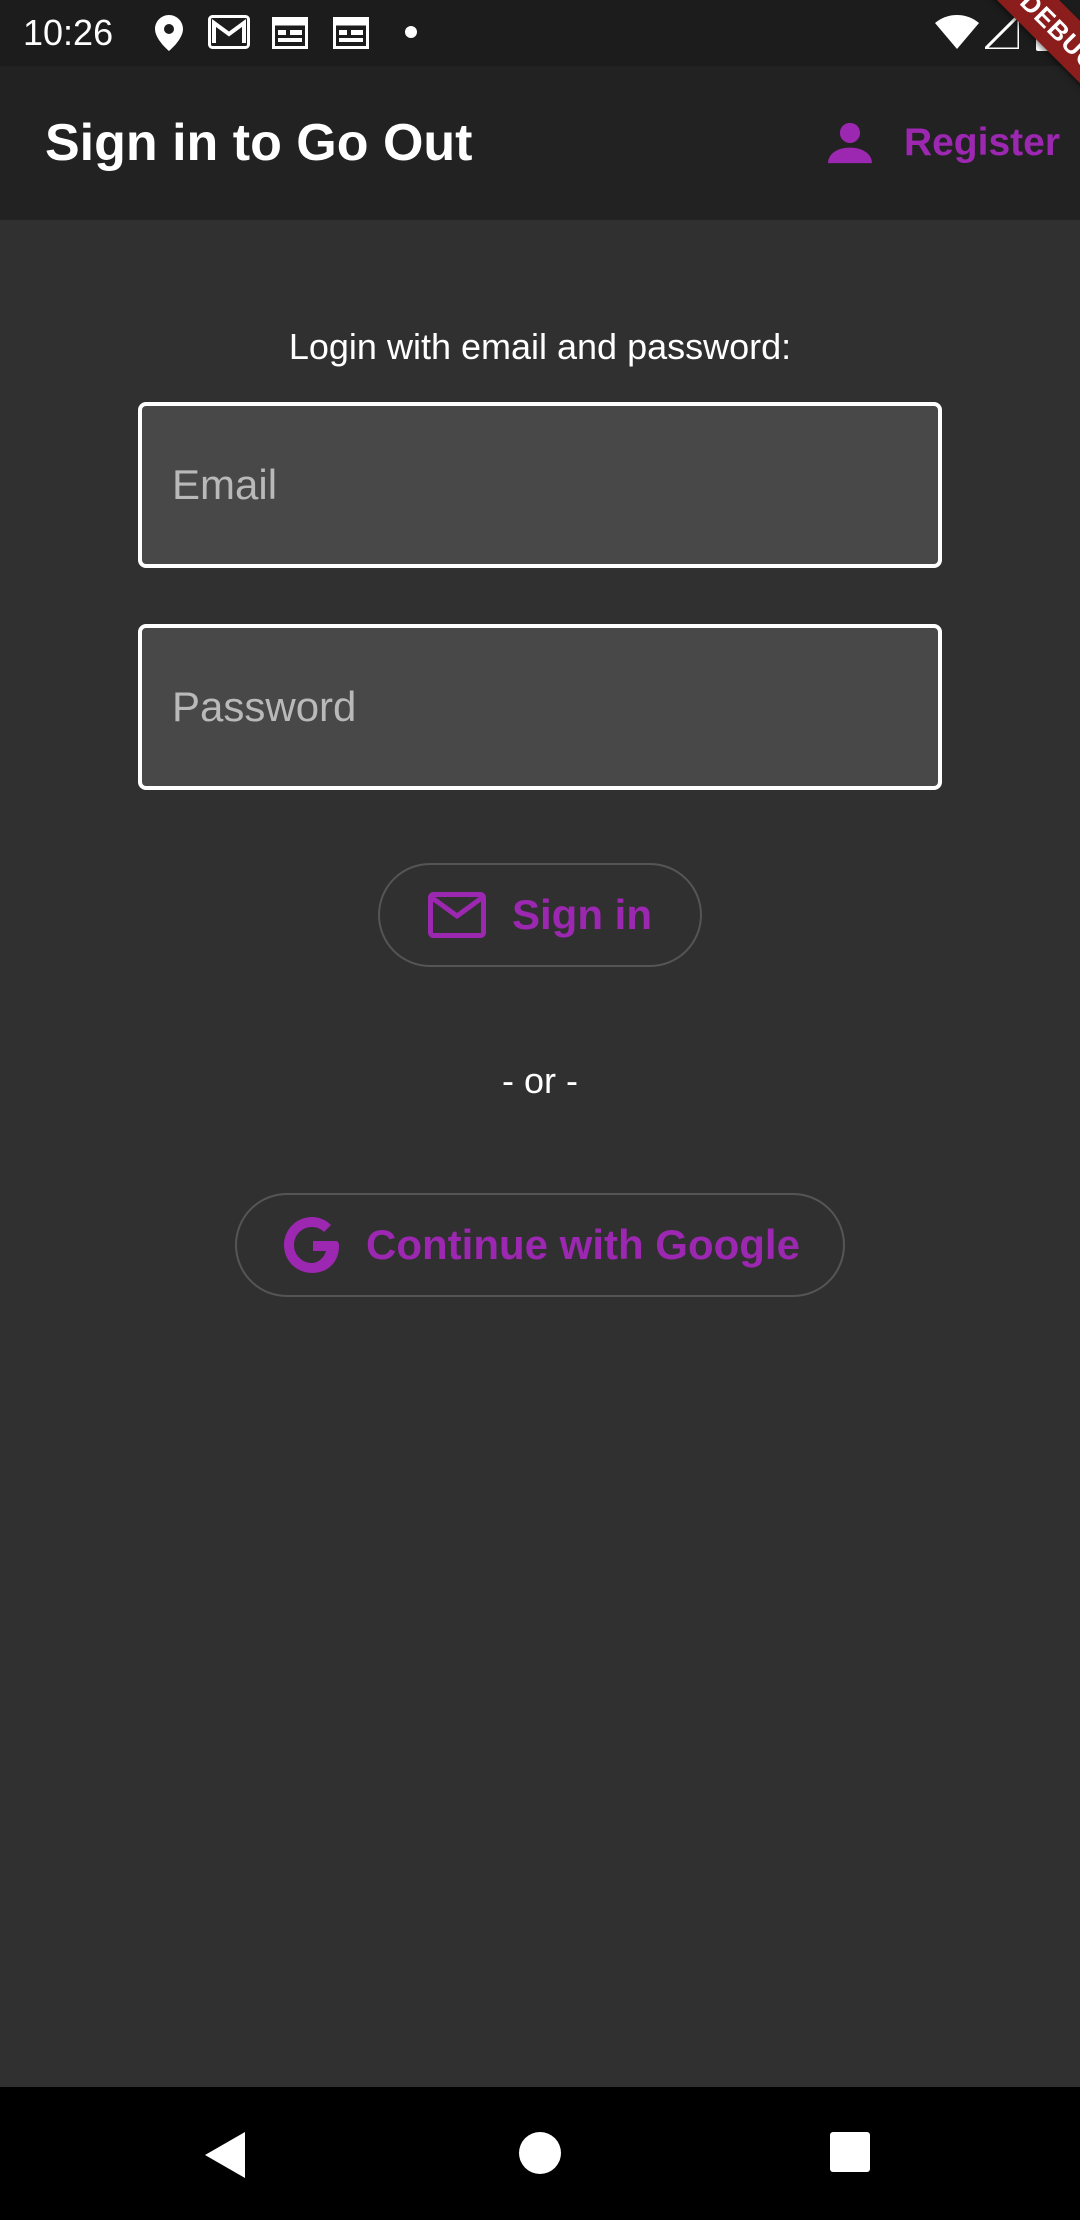  What do you see at coordinates (68, 32) in the screenshot?
I see `status-time: 10:26` at bounding box center [68, 32].